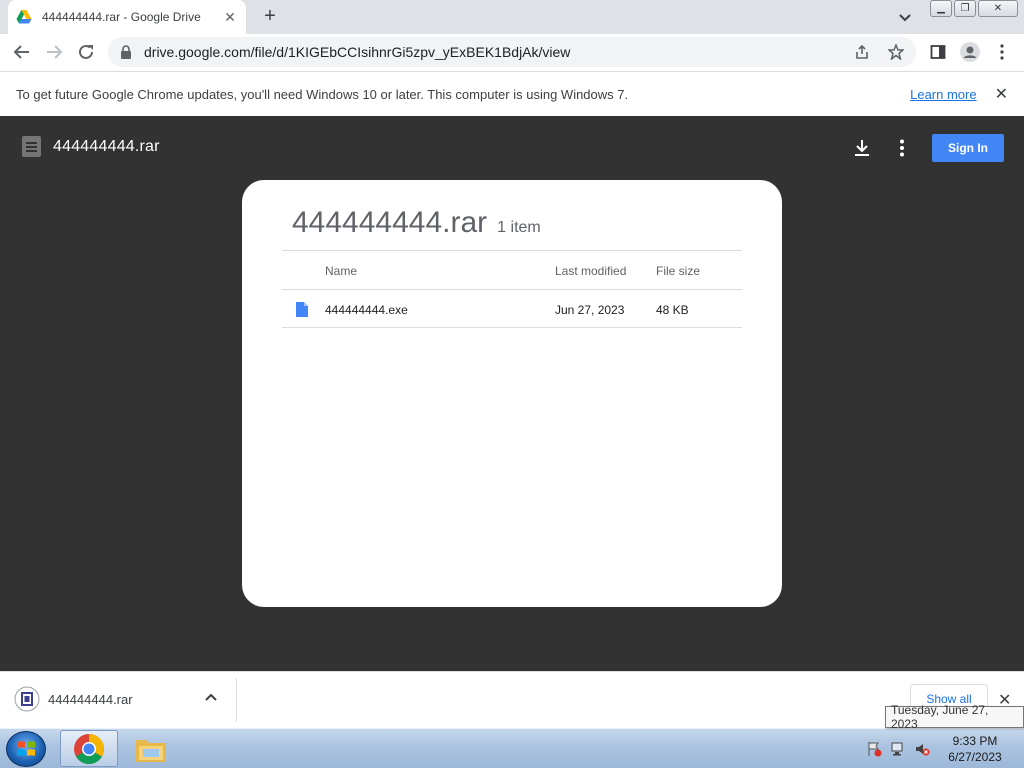 Image resolution: width=1024 pixels, height=768 pixels. Describe the element at coordinates (366, 309) in the screenshot. I see `file-name: 444444444.exe` at that location.